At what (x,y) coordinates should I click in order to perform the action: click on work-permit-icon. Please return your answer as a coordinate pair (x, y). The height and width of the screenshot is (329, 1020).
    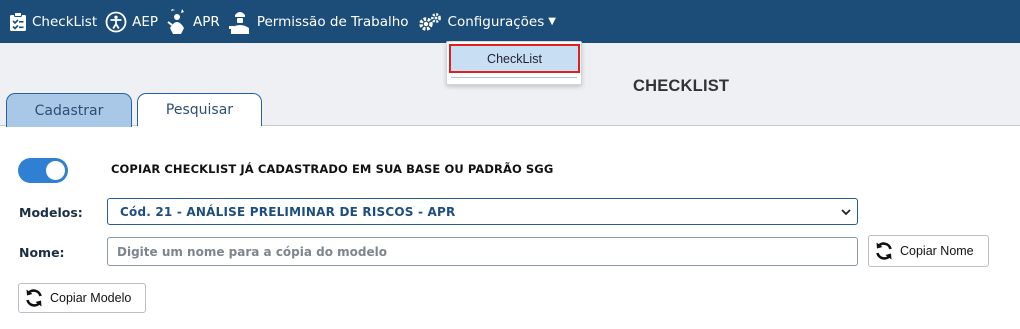
    Looking at the image, I should click on (238, 22).